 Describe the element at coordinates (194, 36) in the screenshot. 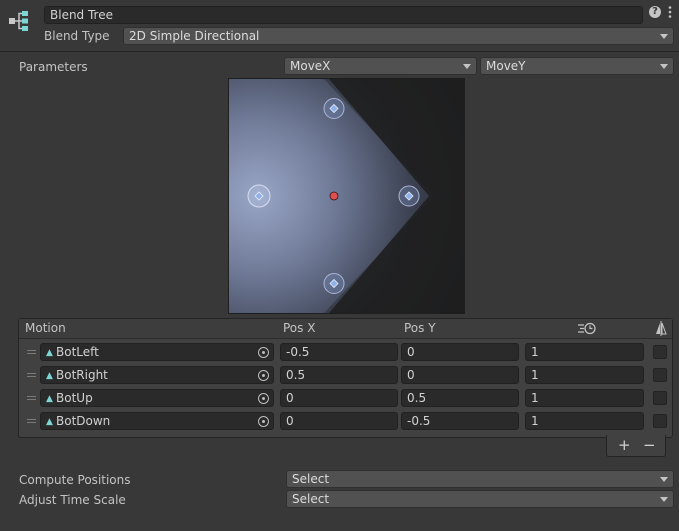

I see `blend-type-value: 2D Simple Directional` at that location.